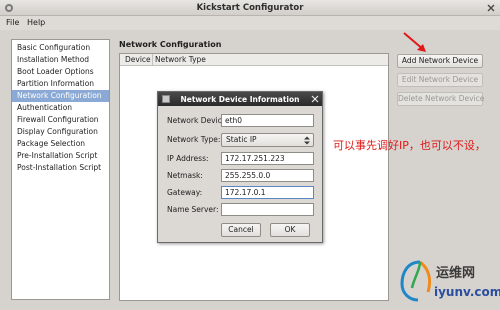  Describe the element at coordinates (138, 59) in the screenshot. I see `column-device: Device` at that location.